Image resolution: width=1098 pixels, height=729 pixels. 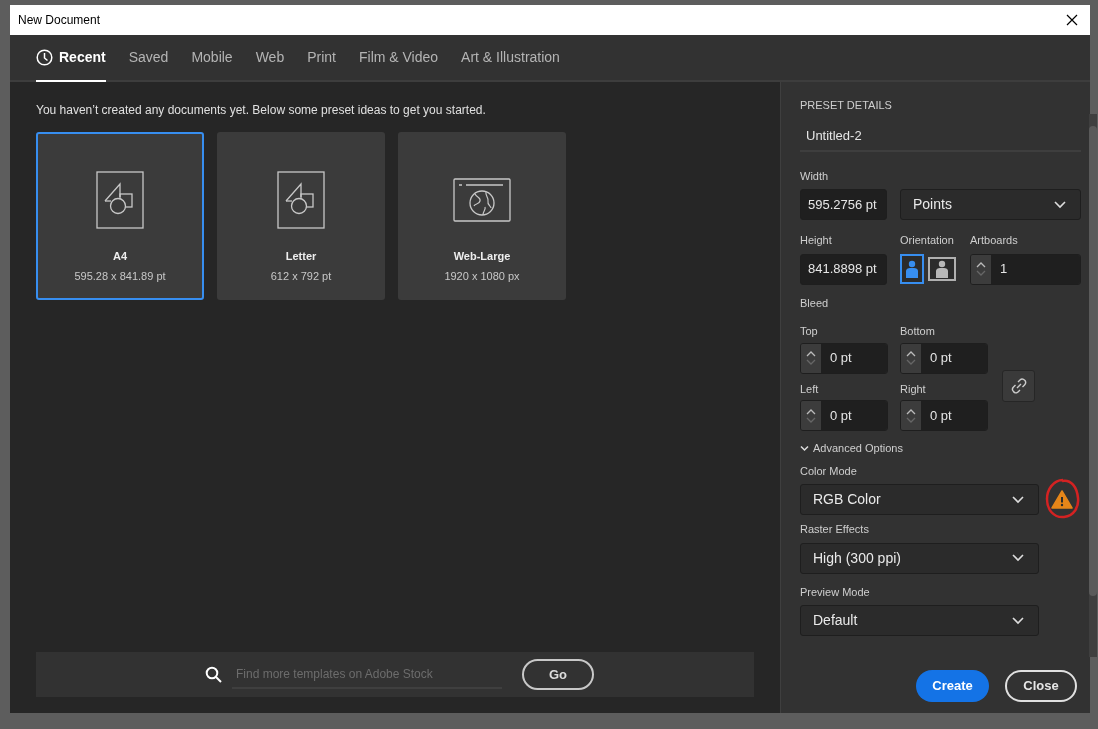 I want to click on width-field: 595.2756 pt, so click(x=843, y=204).